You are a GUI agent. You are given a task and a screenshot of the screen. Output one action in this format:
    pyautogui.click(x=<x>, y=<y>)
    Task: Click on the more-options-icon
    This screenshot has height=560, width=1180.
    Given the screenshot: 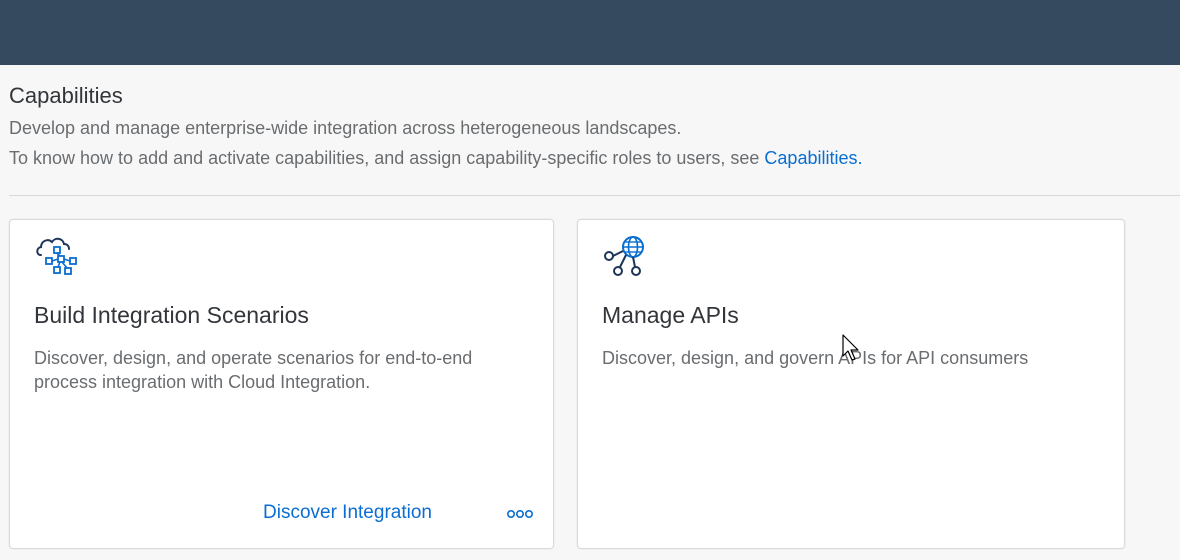 What is the action you would take?
    pyautogui.click(x=520, y=514)
    